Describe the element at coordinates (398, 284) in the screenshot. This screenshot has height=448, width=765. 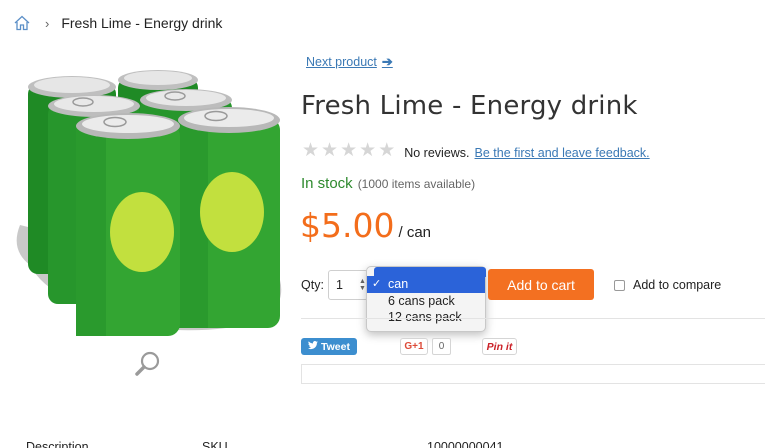
I see `unit-option-label: can` at that location.